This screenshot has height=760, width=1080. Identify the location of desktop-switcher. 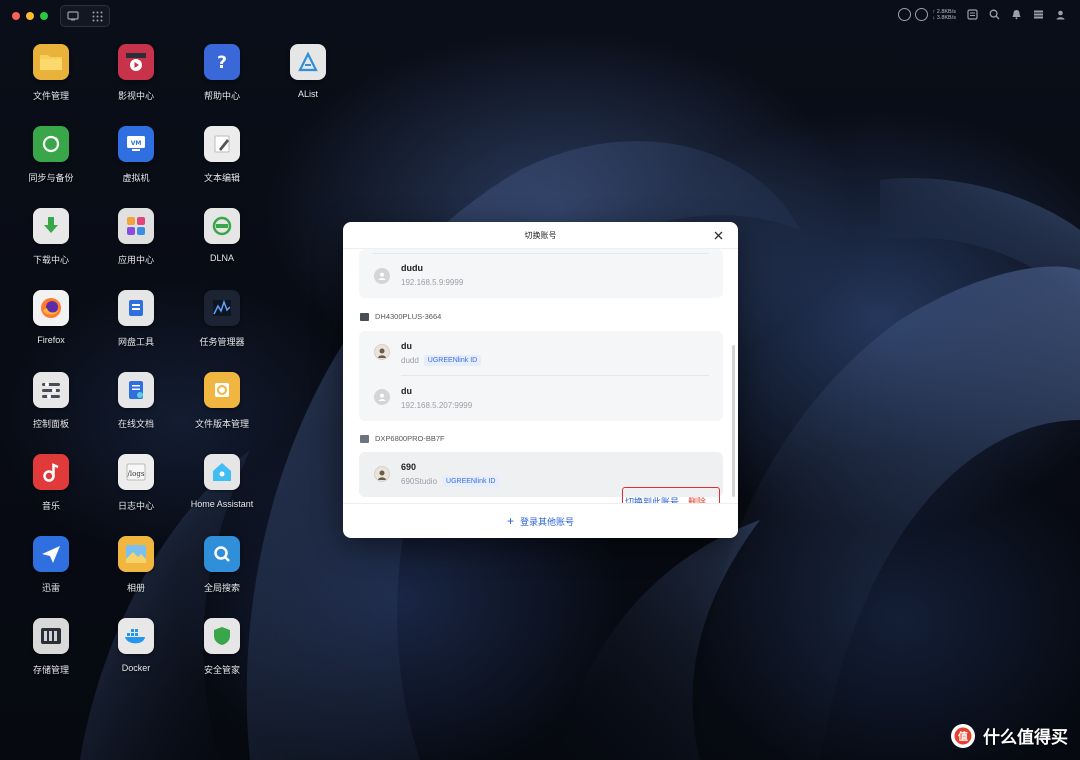
(85, 16).